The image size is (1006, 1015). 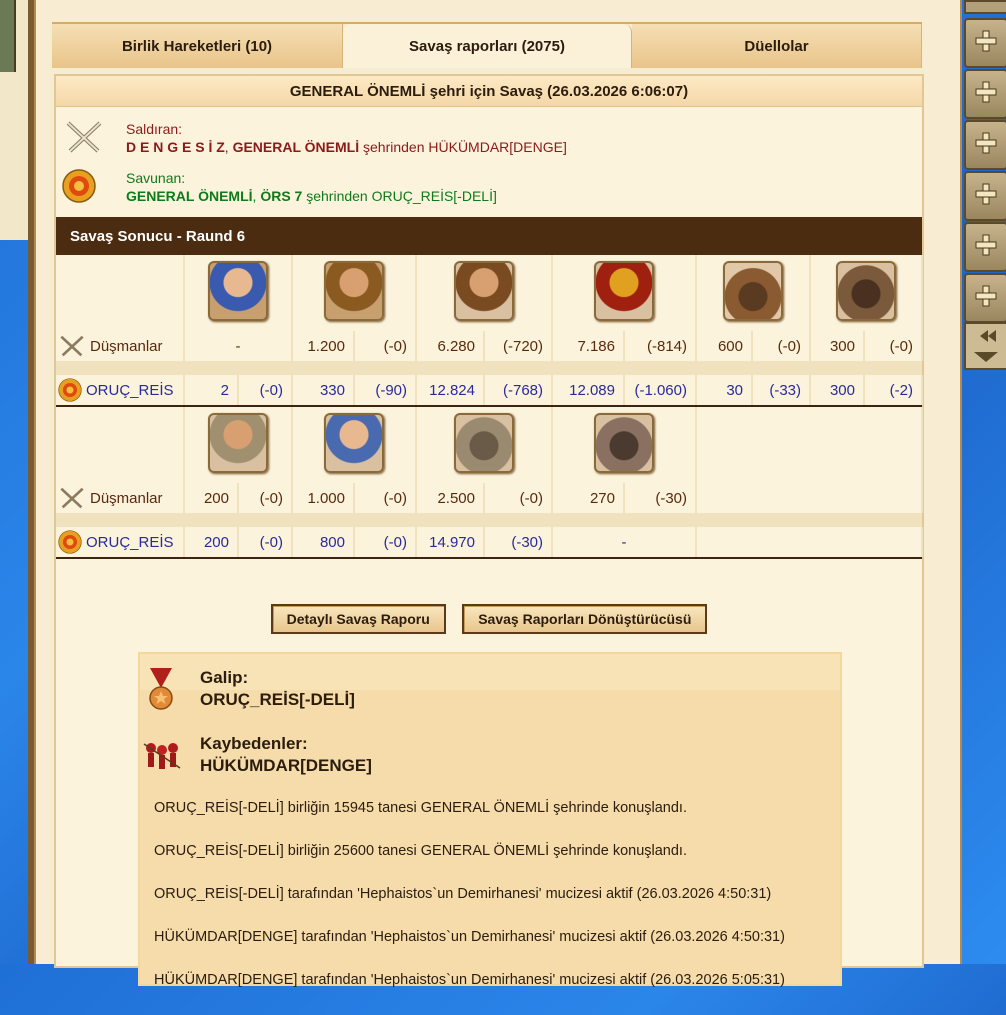 I want to click on enemy-swordsman-count: 6.280, so click(x=450, y=346).